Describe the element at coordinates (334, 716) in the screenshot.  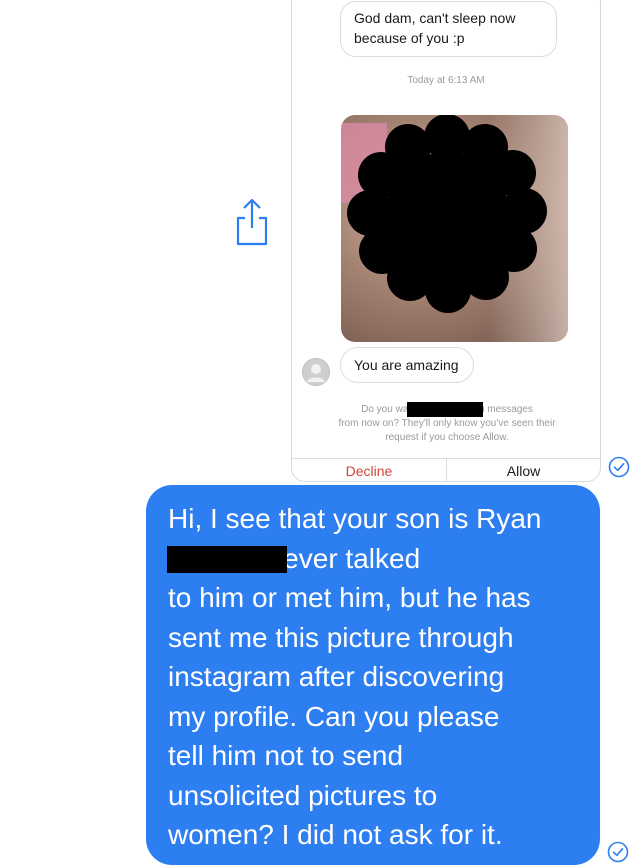
I see `outgoing-line-6: my profile. Can you please` at that location.